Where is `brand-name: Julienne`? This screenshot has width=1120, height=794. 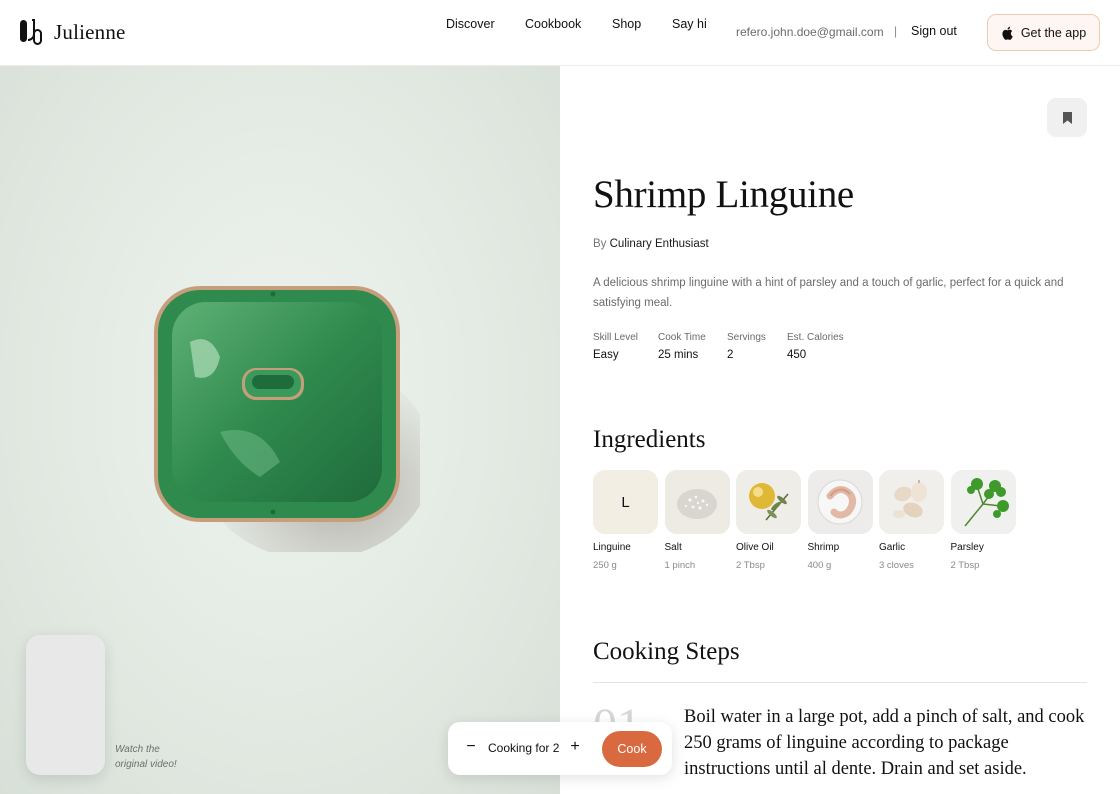 brand-name: Julienne is located at coordinates (90, 31).